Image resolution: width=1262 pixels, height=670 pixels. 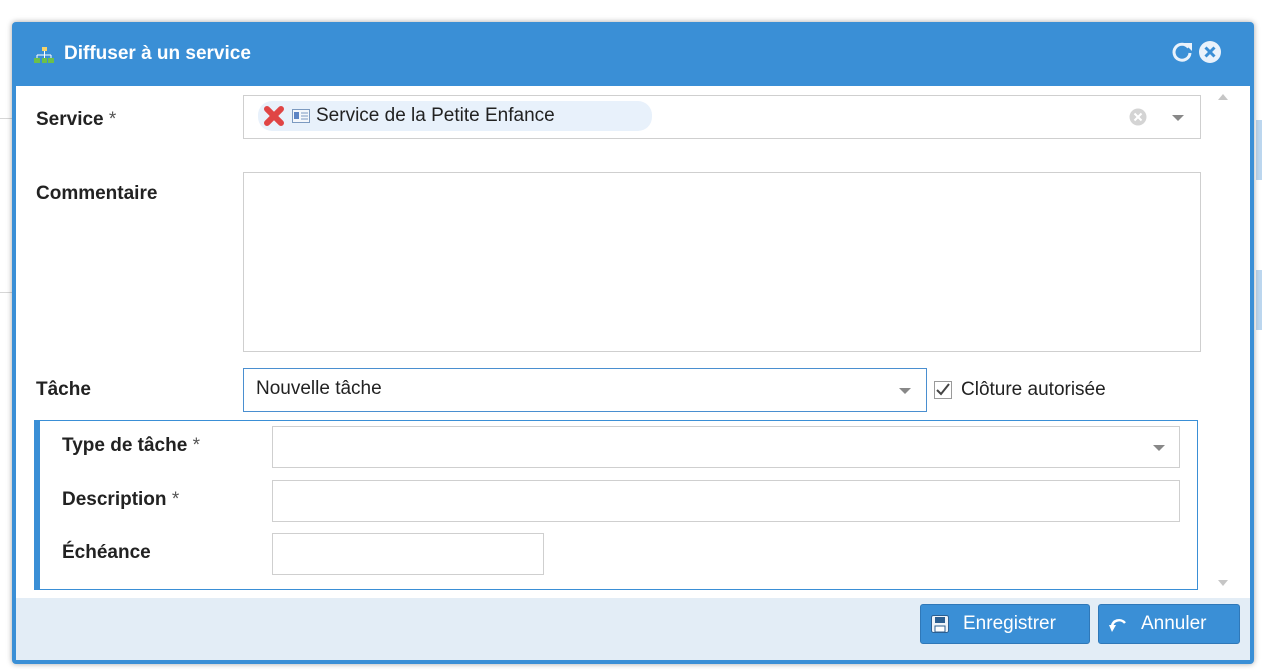 What do you see at coordinates (1033, 389) in the screenshot?
I see `cloture-label: Clôture autorisée` at bounding box center [1033, 389].